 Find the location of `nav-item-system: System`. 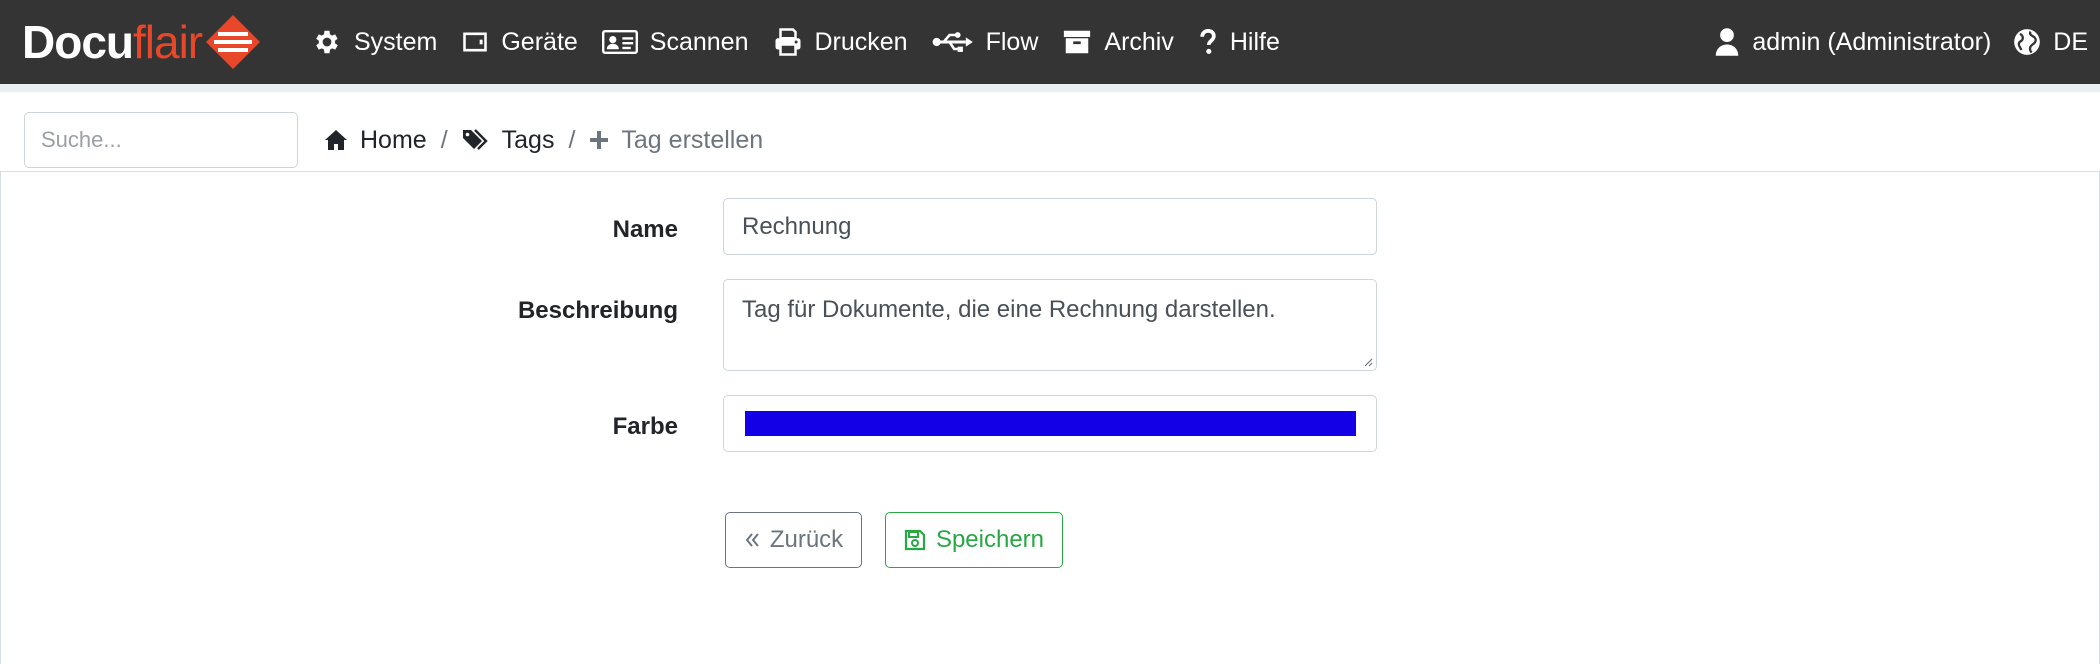

nav-item-system: System is located at coordinates (374, 42).